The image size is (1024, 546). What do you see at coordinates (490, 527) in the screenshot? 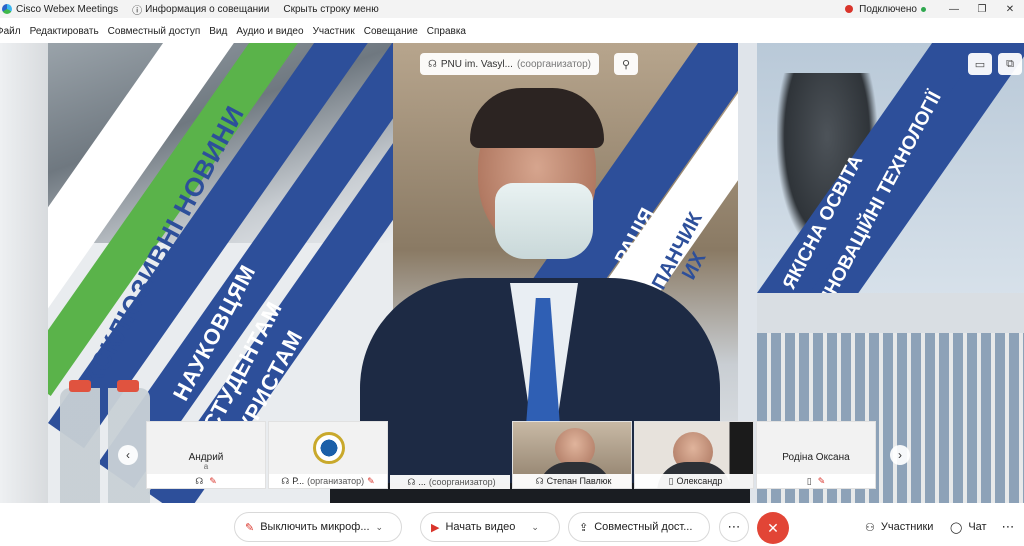
I see `start-video-button: ▶ Начать видео ⌄` at bounding box center [490, 527].